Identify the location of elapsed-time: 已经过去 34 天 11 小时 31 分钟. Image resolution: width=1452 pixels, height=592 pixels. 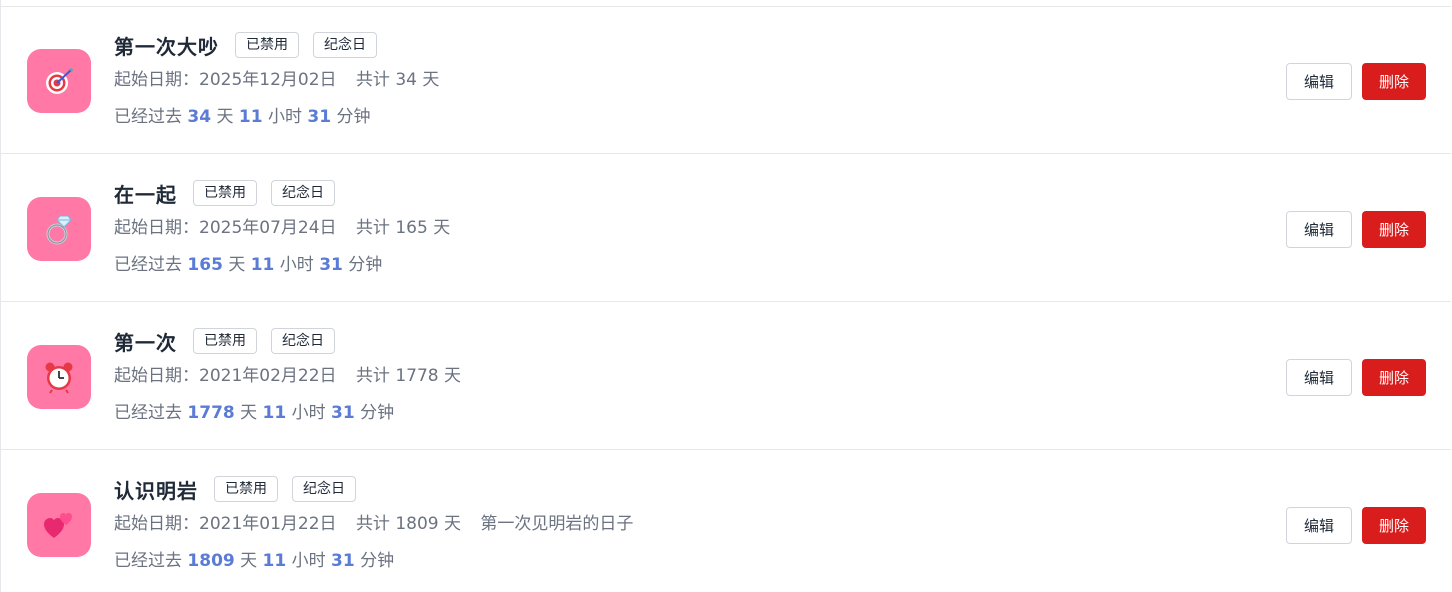
(242, 117).